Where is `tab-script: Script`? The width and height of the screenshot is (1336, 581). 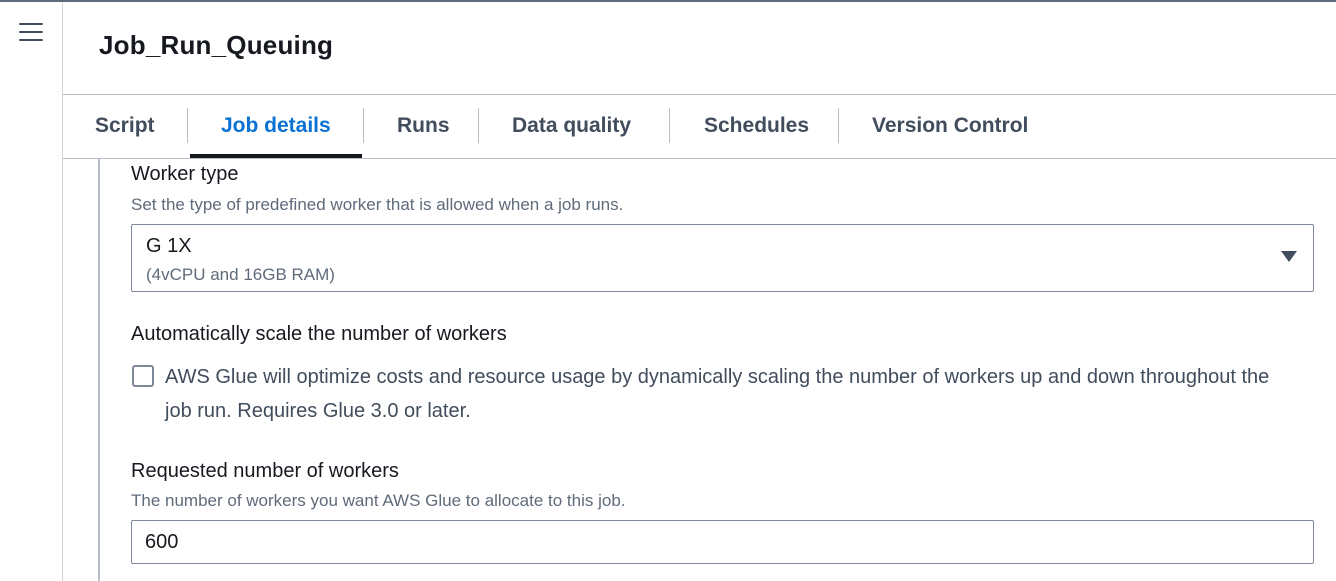
tab-script: Script is located at coordinates (125, 126).